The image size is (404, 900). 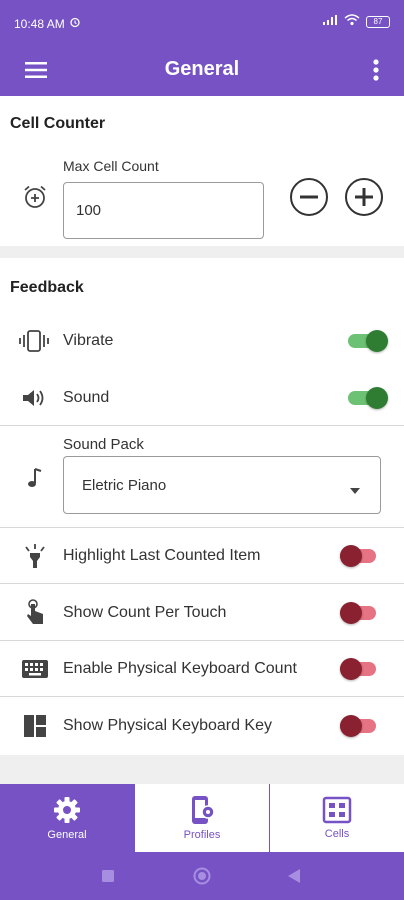 What do you see at coordinates (35, 726) in the screenshot?
I see `dashboard-icon` at bounding box center [35, 726].